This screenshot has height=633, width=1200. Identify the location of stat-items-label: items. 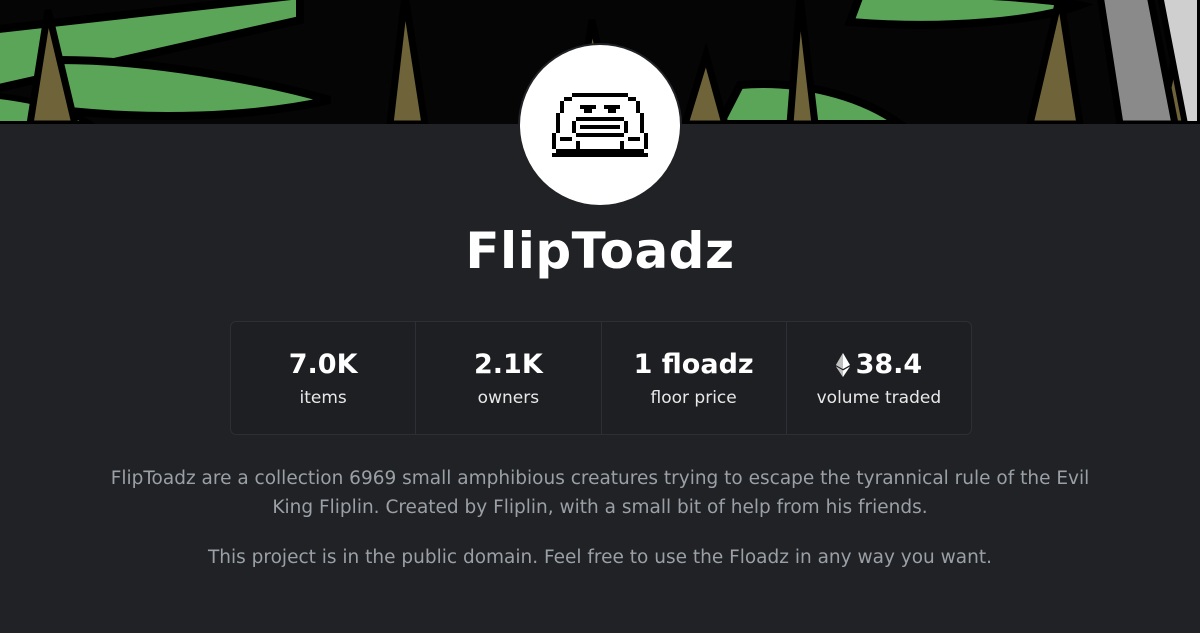
(323, 398).